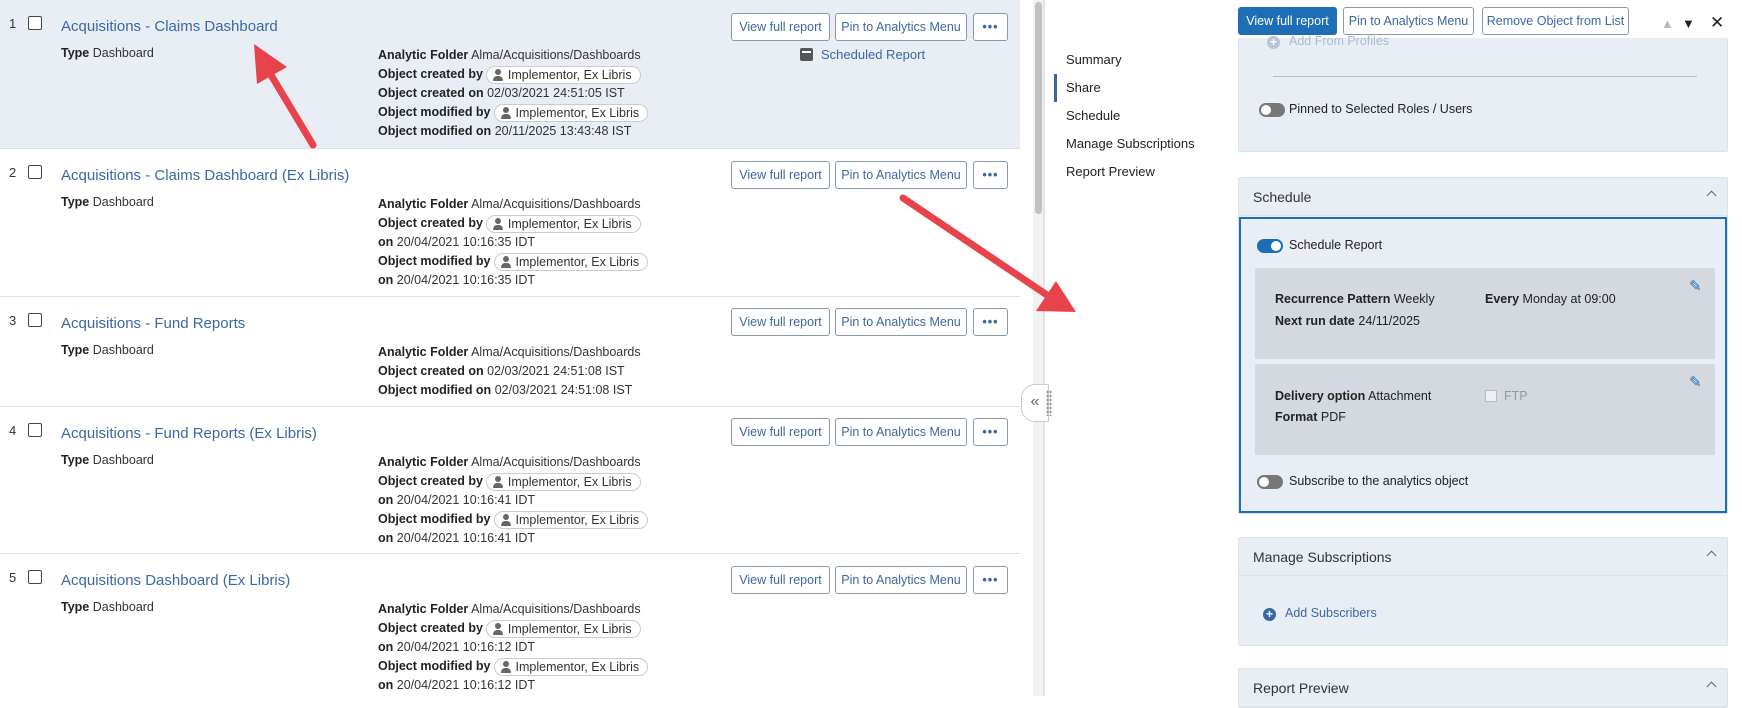 The image size is (1742, 708). What do you see at coordinates (1379, 481) in the screenshot?
I see `subscribe-label: Subscribe to the analytics object` at bounding box center [1379, 481].